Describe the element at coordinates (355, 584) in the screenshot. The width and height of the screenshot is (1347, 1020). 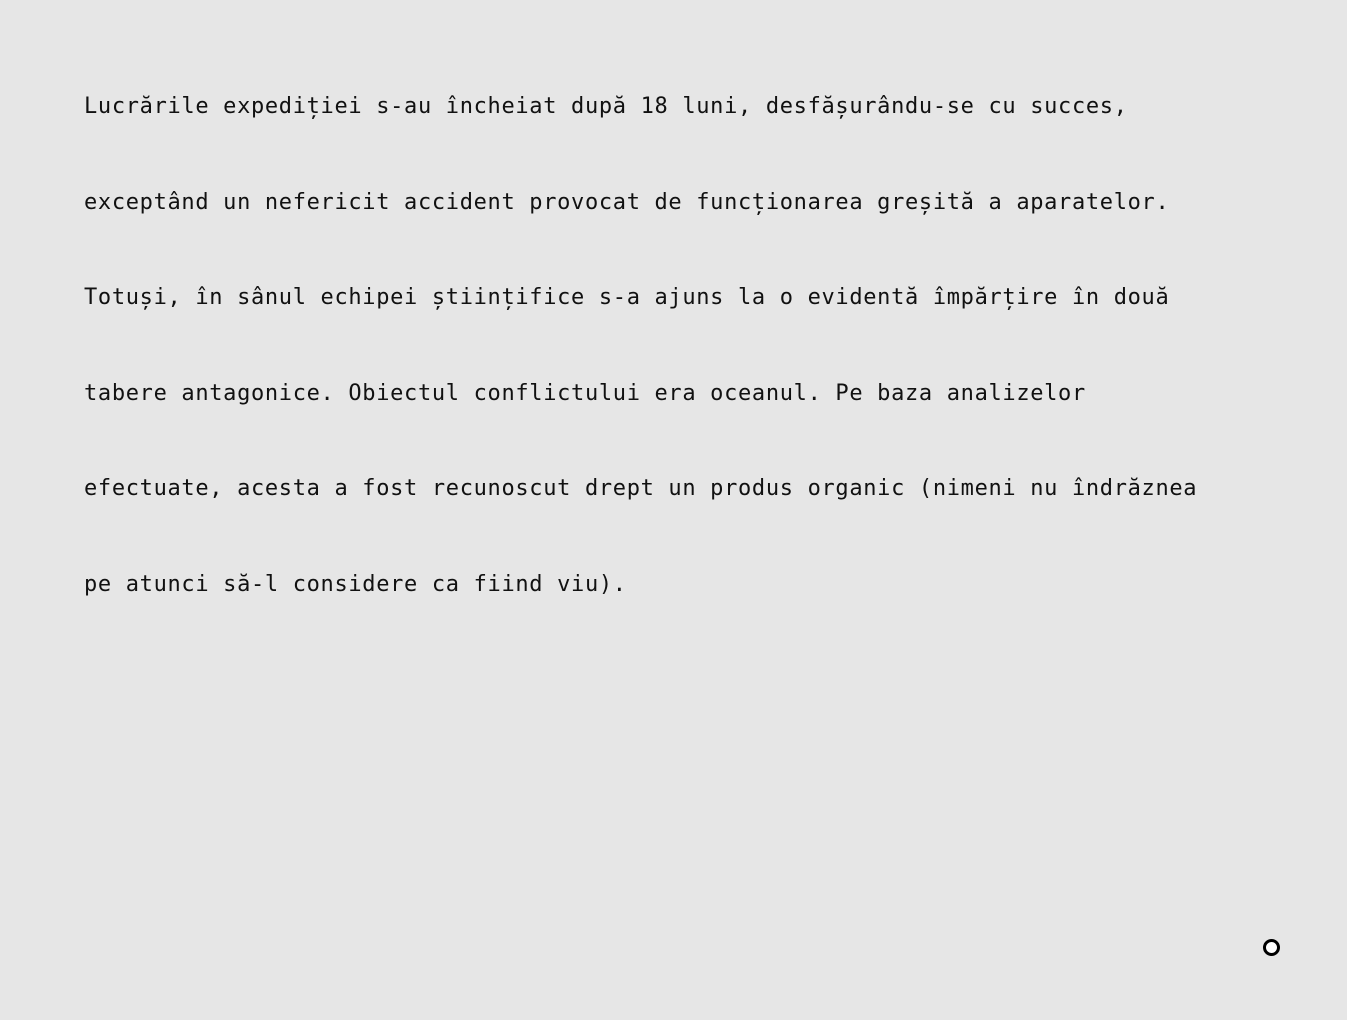
I see `text-line-6: pe atunci să-l considere ca fiind viu).` at that location.